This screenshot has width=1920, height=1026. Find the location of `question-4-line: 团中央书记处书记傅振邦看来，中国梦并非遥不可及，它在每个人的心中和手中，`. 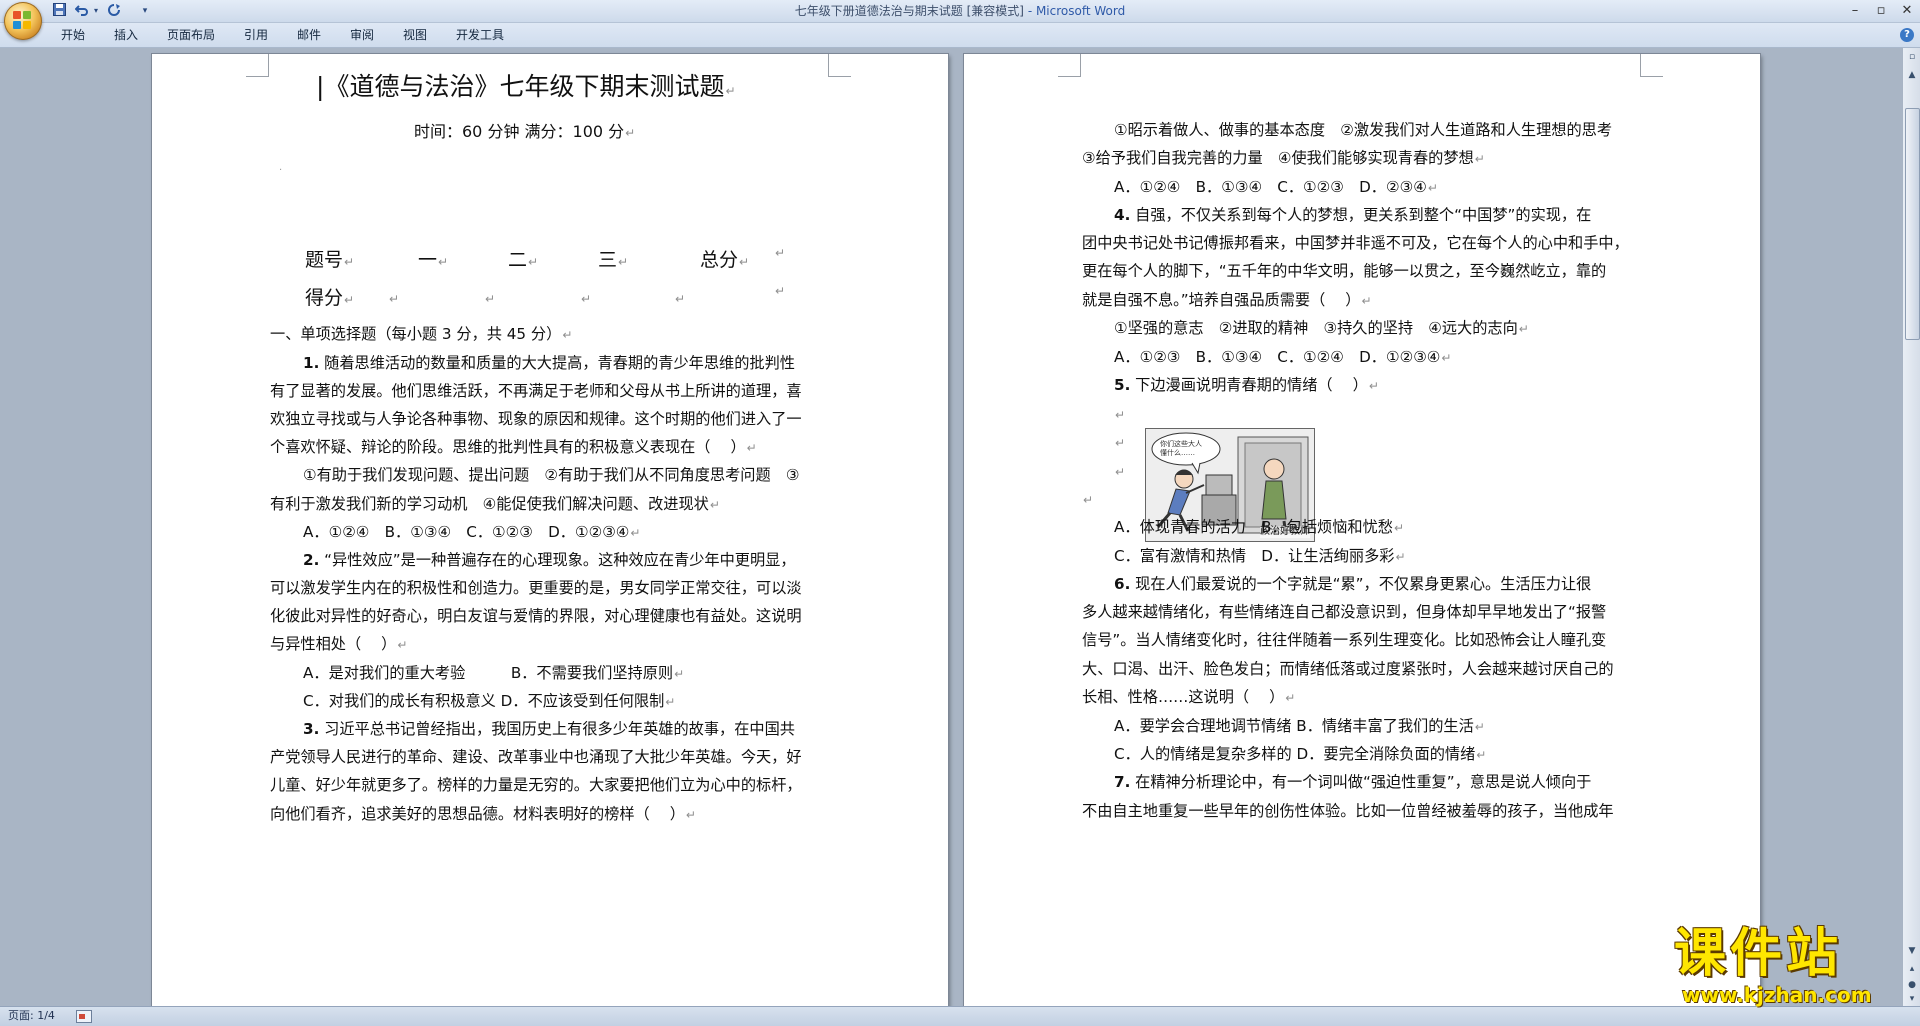

question-4-line: 团中央书记处书记傅振邦看来，中国梦并非遥不可及，它在每个人的心中和手中， is located at coordinates (1355, 243).